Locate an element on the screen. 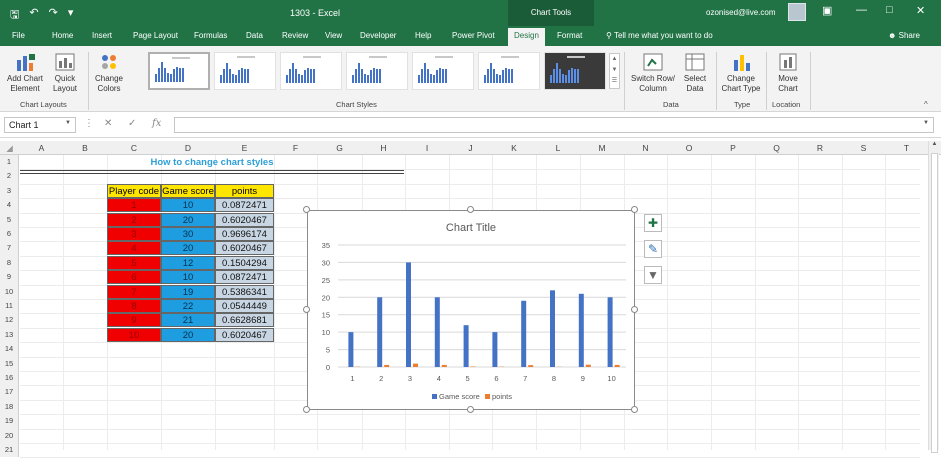 The height and width of the screenshot is (458, 941). column-header: H is located at coordinates (383, 148).